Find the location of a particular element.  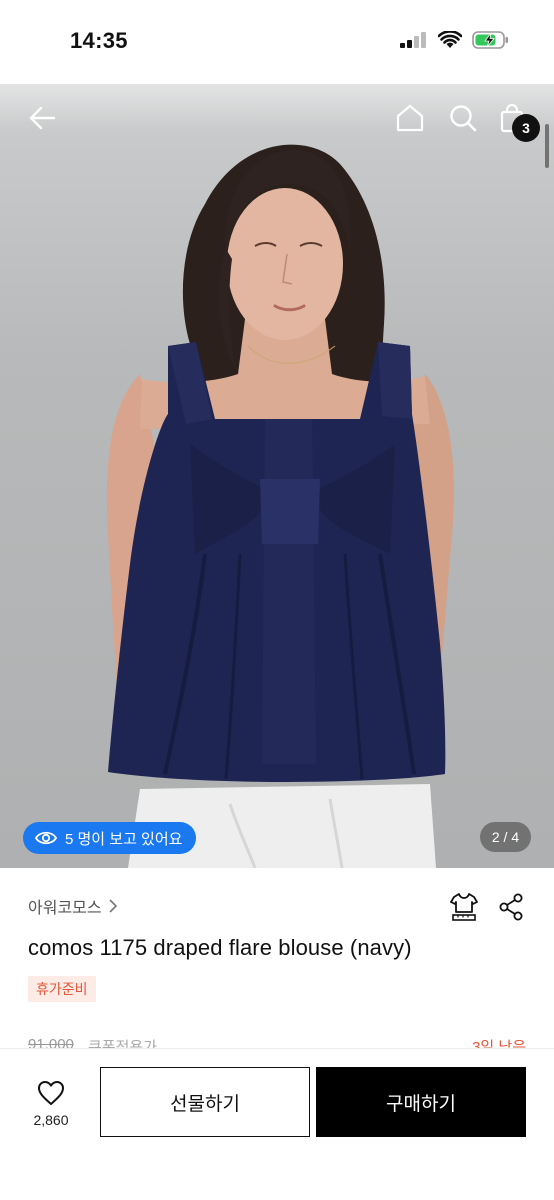

top-navigation is located at coordinates (277, 119).